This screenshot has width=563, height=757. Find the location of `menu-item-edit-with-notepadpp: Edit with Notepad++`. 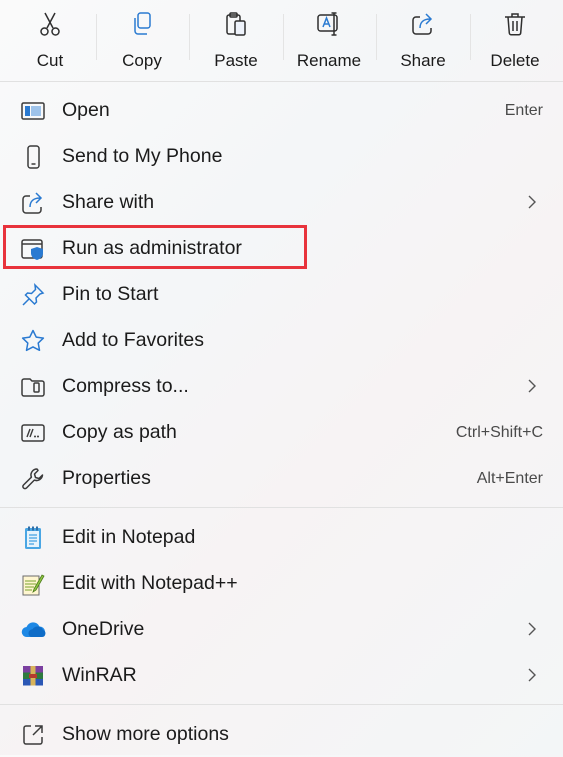

menu-item-edit-with-notepadpp: Edit with Notepad++ is located at coordinates (281, 583).